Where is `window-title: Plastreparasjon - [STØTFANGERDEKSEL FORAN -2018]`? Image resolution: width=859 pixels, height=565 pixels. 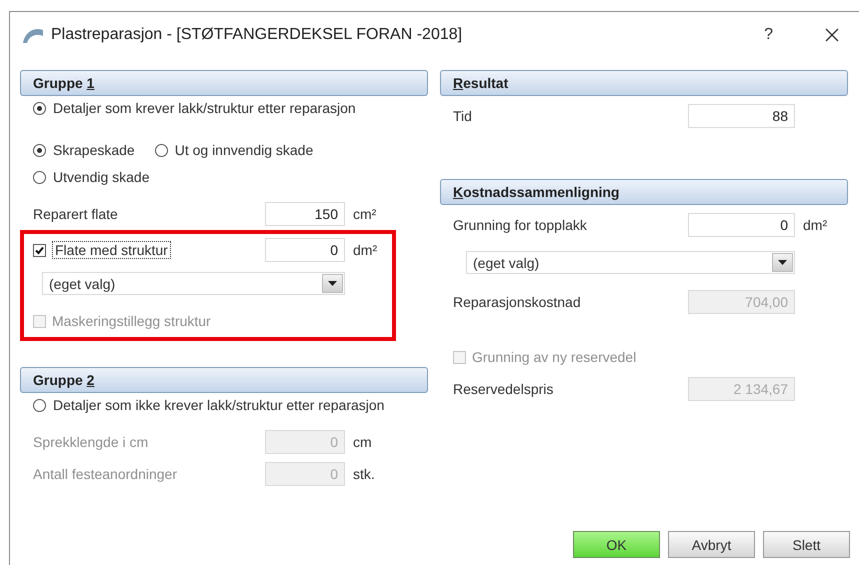 window-title: Plastreparasjon - [STØTFANGERDEKSEL FORAN -2018] is located at coordinates (257, 35).